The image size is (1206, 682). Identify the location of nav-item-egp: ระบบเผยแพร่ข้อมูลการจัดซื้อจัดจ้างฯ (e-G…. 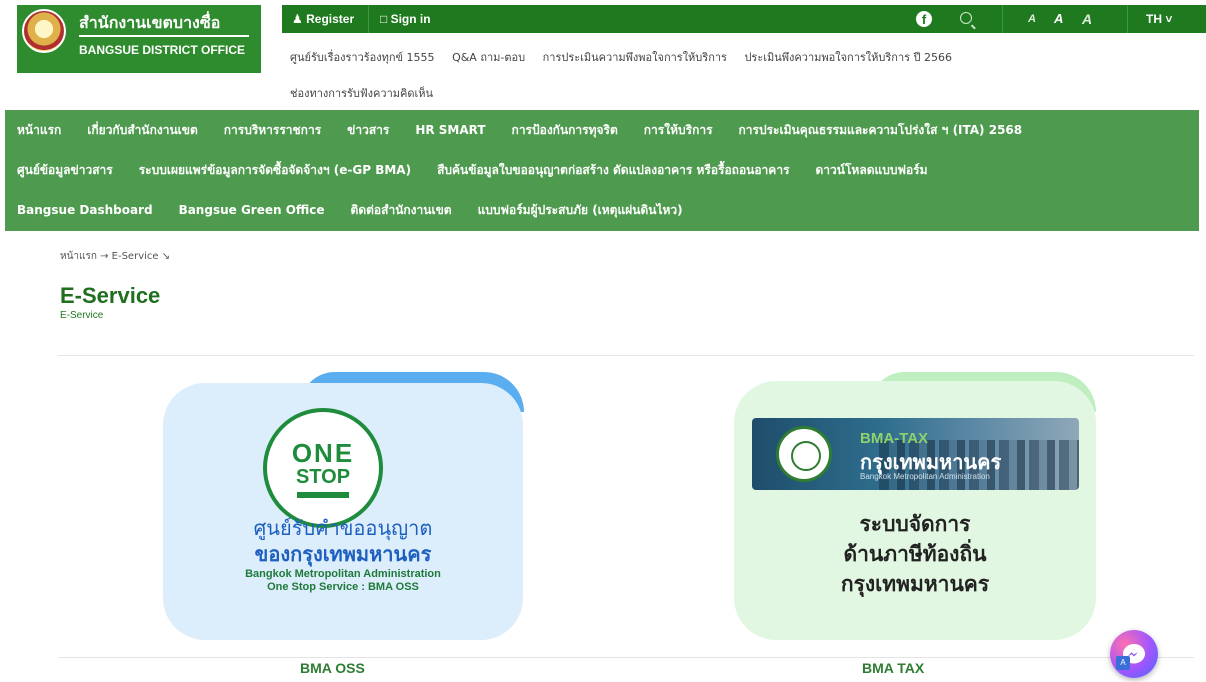
(276, 170).